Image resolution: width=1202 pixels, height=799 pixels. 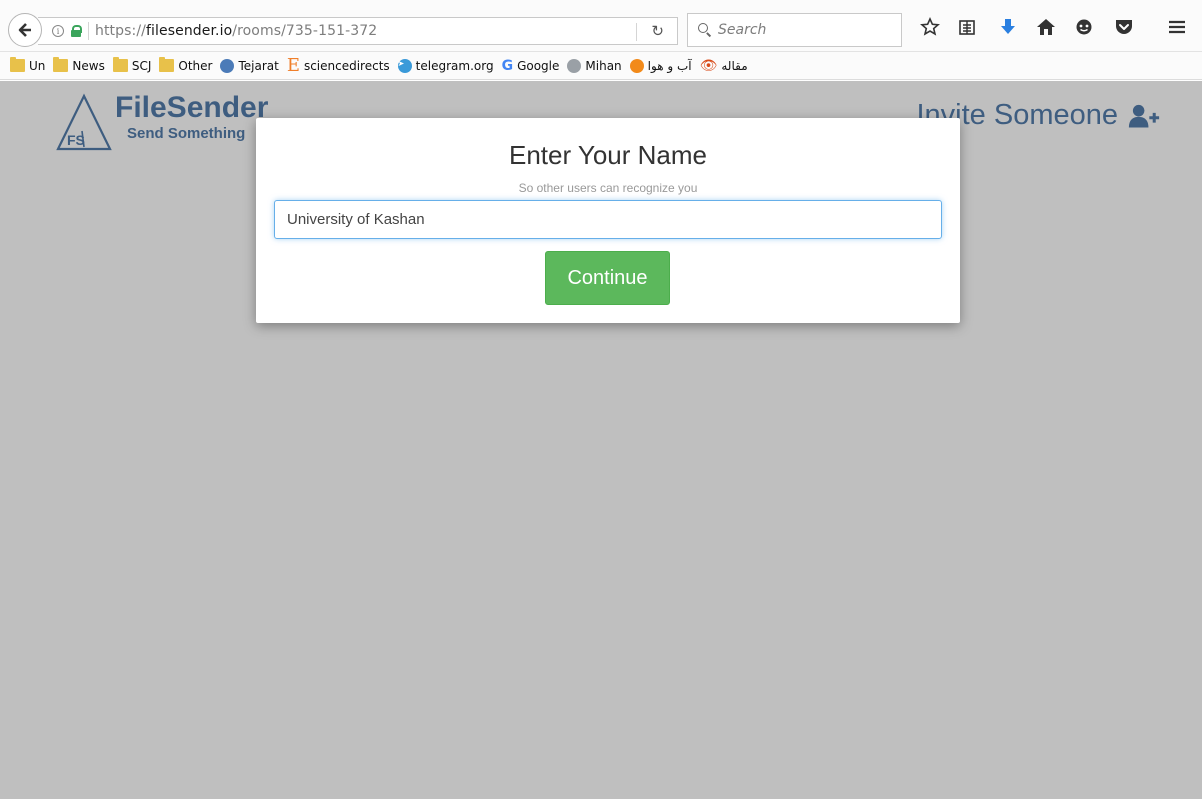 What do you see at coordinates (607, 278) in the screenshot?
I see `continue-button: Continue` at bounding box center [607, 278].